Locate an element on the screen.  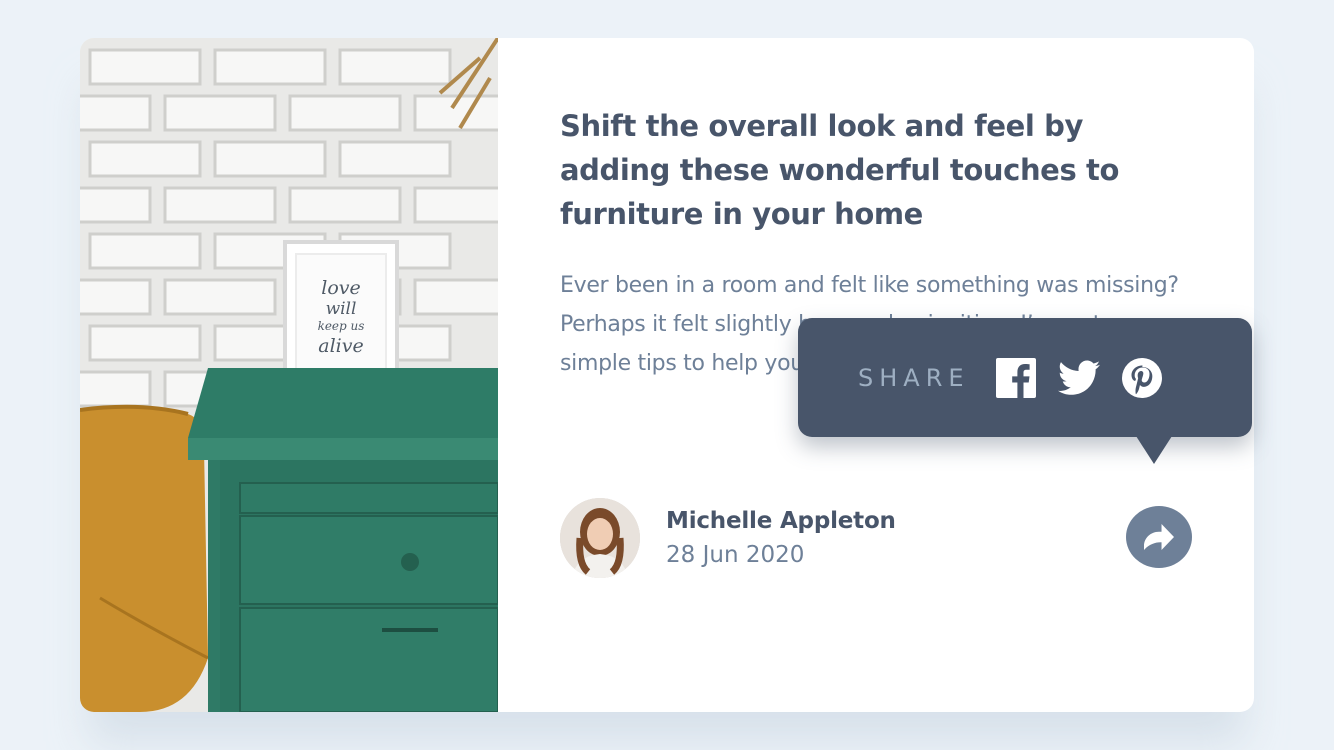
social-links is located at coordinates (1089, 377).